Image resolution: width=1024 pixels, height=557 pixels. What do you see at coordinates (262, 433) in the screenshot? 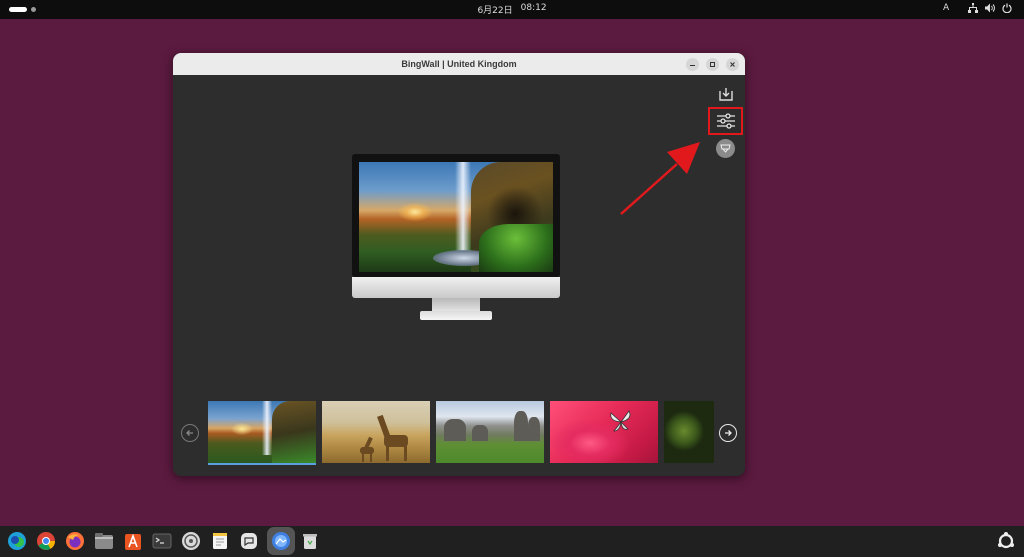
I see `thumbnail-waterfall` at bounding box center [262, 433].